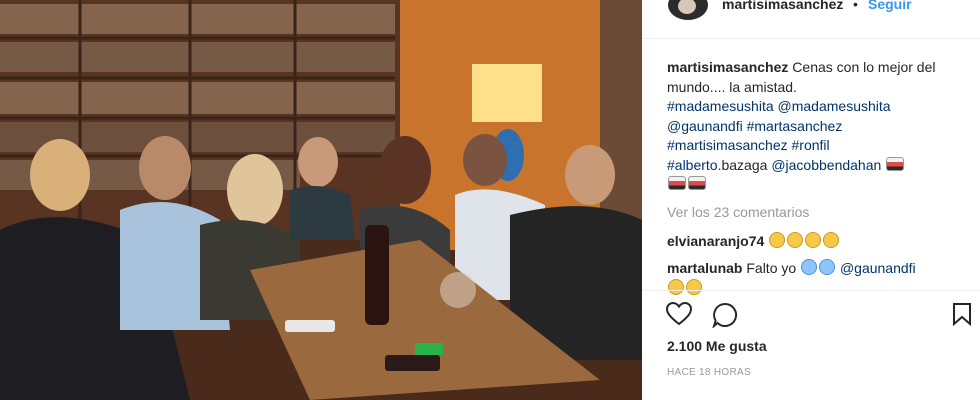  I want to click on bookmark-icon, so click(966, 317).